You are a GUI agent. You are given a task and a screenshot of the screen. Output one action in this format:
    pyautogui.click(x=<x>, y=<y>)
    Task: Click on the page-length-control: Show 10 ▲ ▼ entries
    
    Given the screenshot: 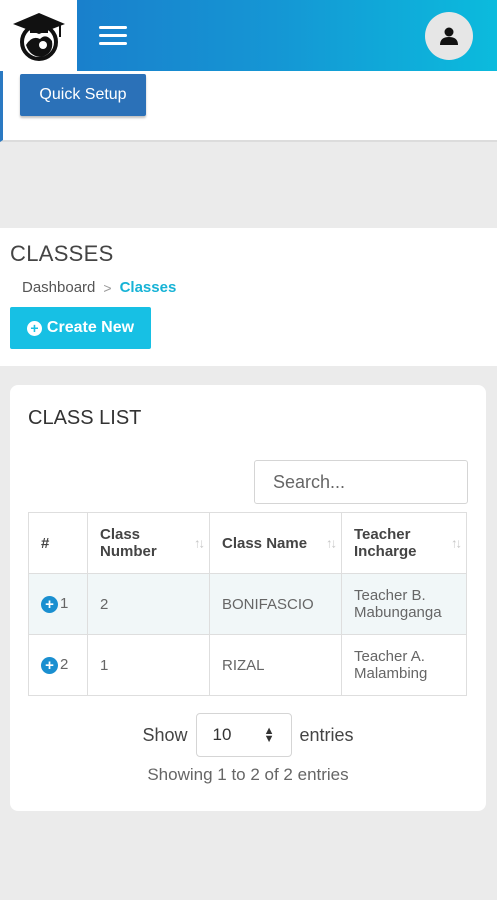 What is the action you would take?
    pyautogui.click(x=248, y=735)
    